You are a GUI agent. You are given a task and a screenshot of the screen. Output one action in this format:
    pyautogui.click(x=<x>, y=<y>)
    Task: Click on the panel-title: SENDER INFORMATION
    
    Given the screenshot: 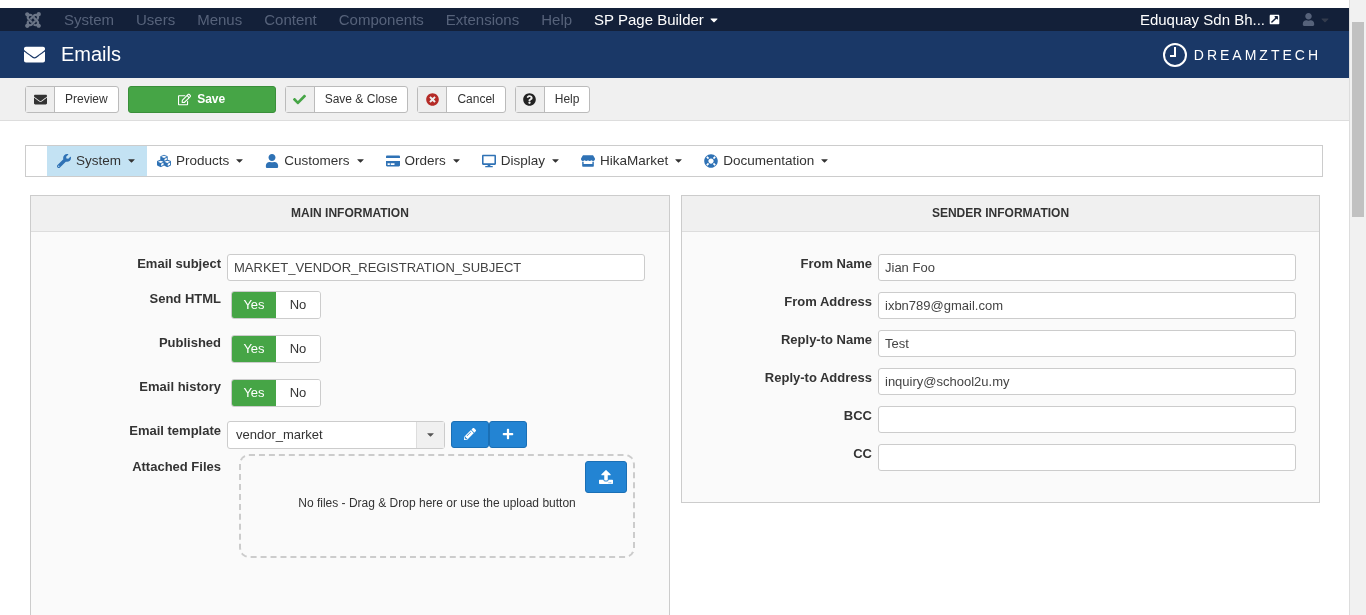 What is the action you would take?
    pyautogui.click(x=1000, y=214)
    